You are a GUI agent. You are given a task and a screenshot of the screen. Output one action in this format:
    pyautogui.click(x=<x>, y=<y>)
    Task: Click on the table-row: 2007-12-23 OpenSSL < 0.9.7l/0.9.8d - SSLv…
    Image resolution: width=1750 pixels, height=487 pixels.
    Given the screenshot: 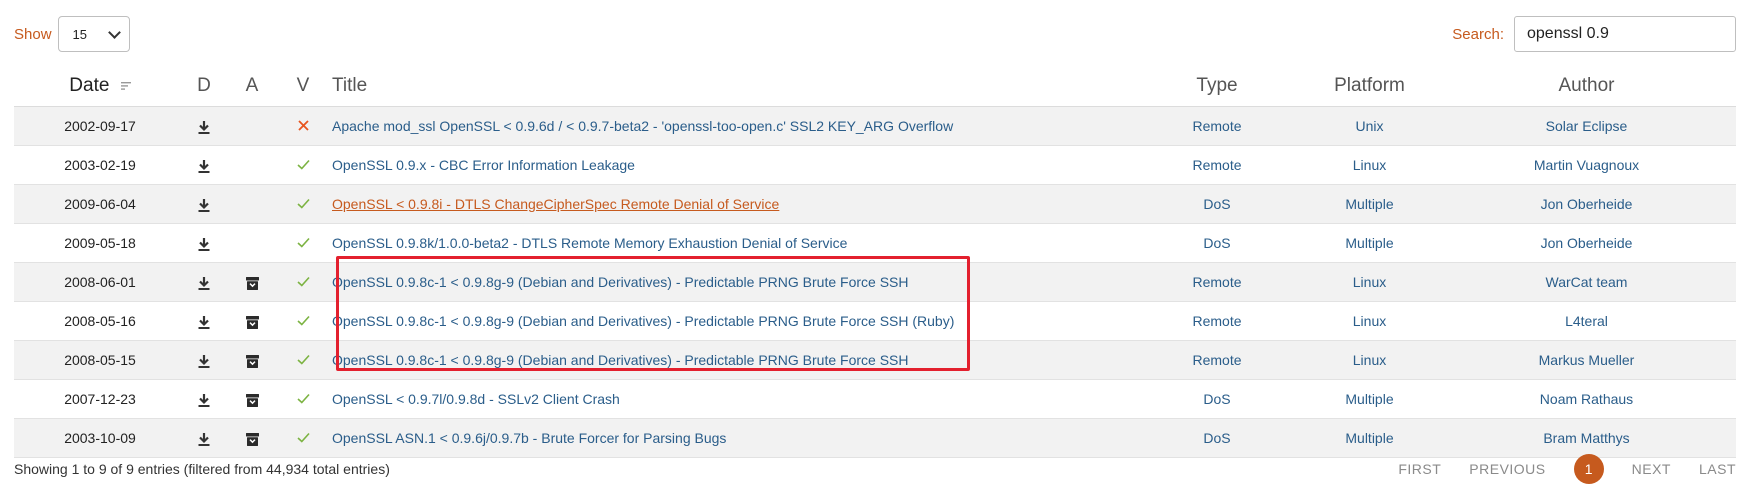 What is the action you would take?
    pyautogui.click(x=875, y=399)
    